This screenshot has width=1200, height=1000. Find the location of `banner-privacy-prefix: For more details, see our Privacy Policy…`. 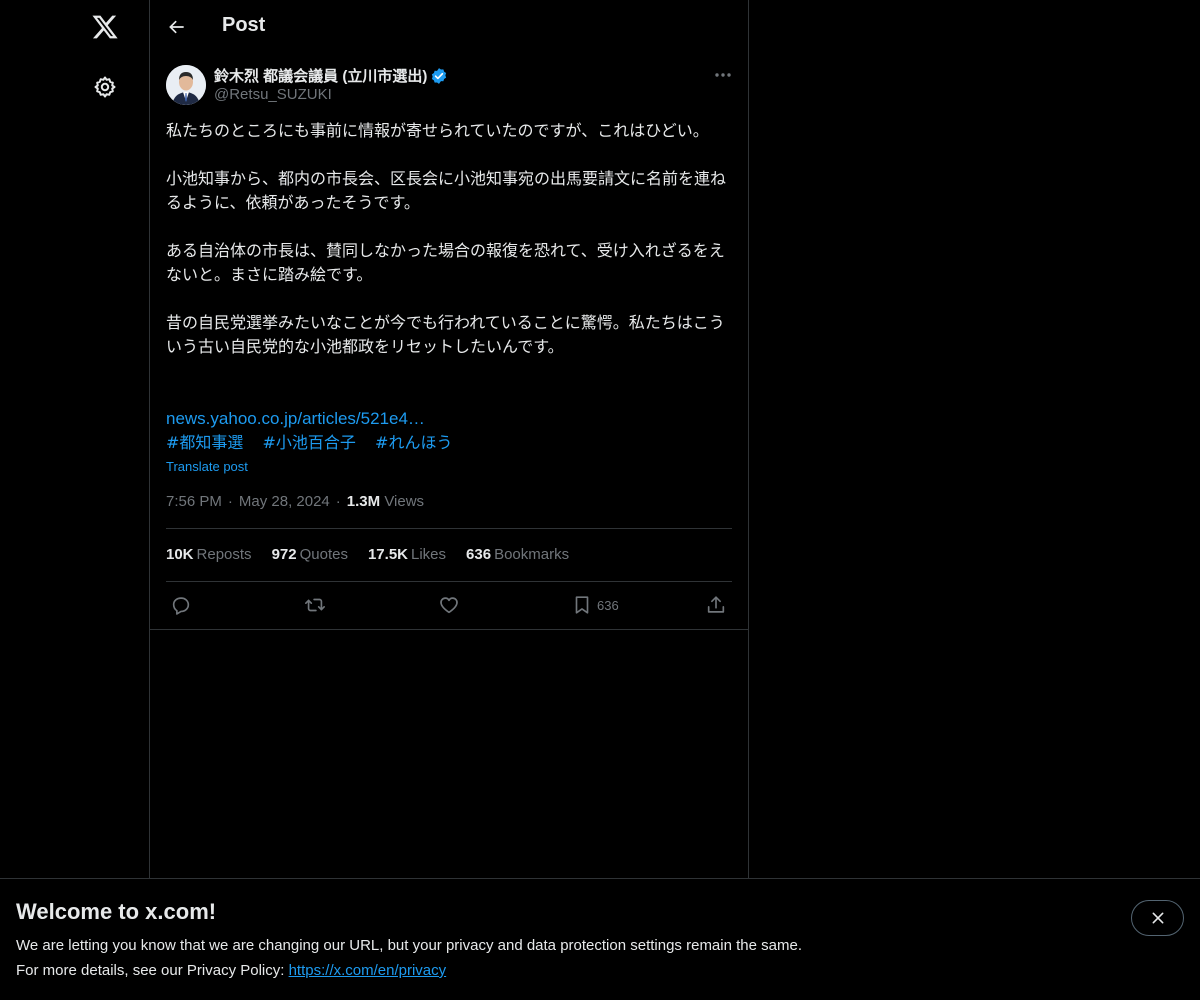

banner-privacy-prefix: For more details, see our Privacy Policy… is located at coordinates (152, 970).